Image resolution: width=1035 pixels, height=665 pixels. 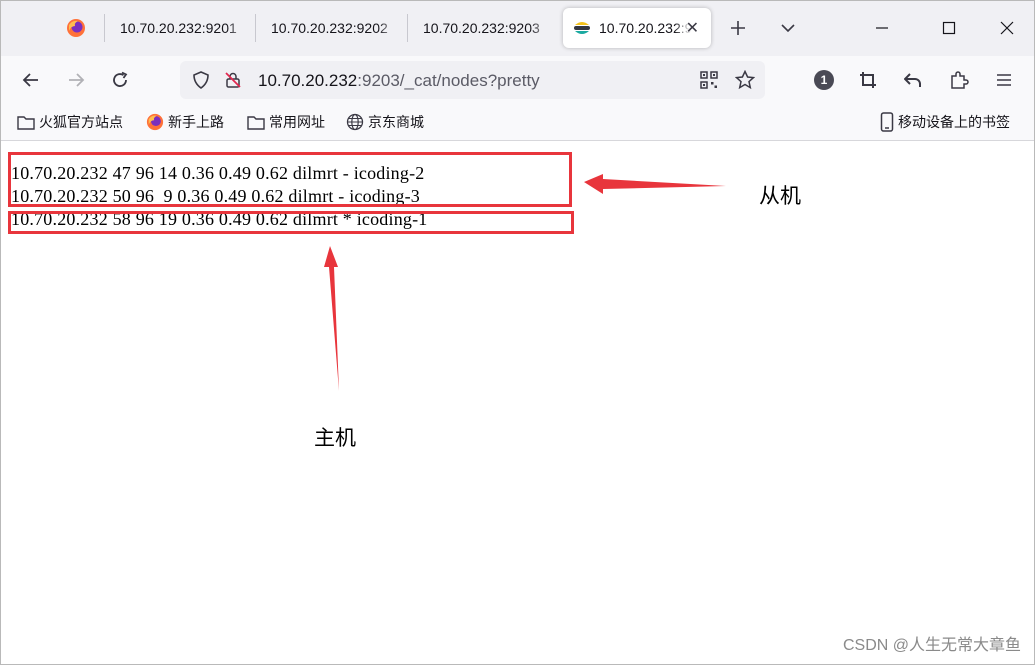 What do you see at coordinates (196, 122) in the screenshot?
I see `bookmark-label: 新手上路` at bounding box center [196, 122].